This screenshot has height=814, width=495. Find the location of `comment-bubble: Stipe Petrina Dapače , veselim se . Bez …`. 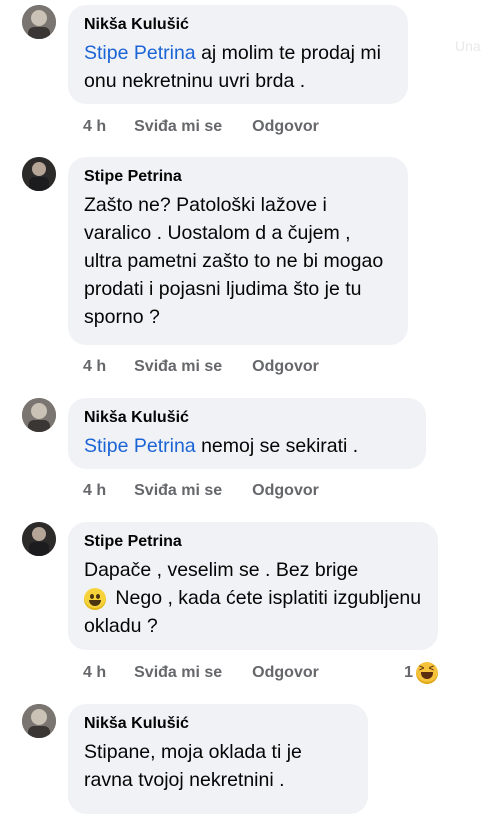

comment-bubble: Stipe Petrina Dapače , veselim se . Bez … is located at coordinates (253, 586).